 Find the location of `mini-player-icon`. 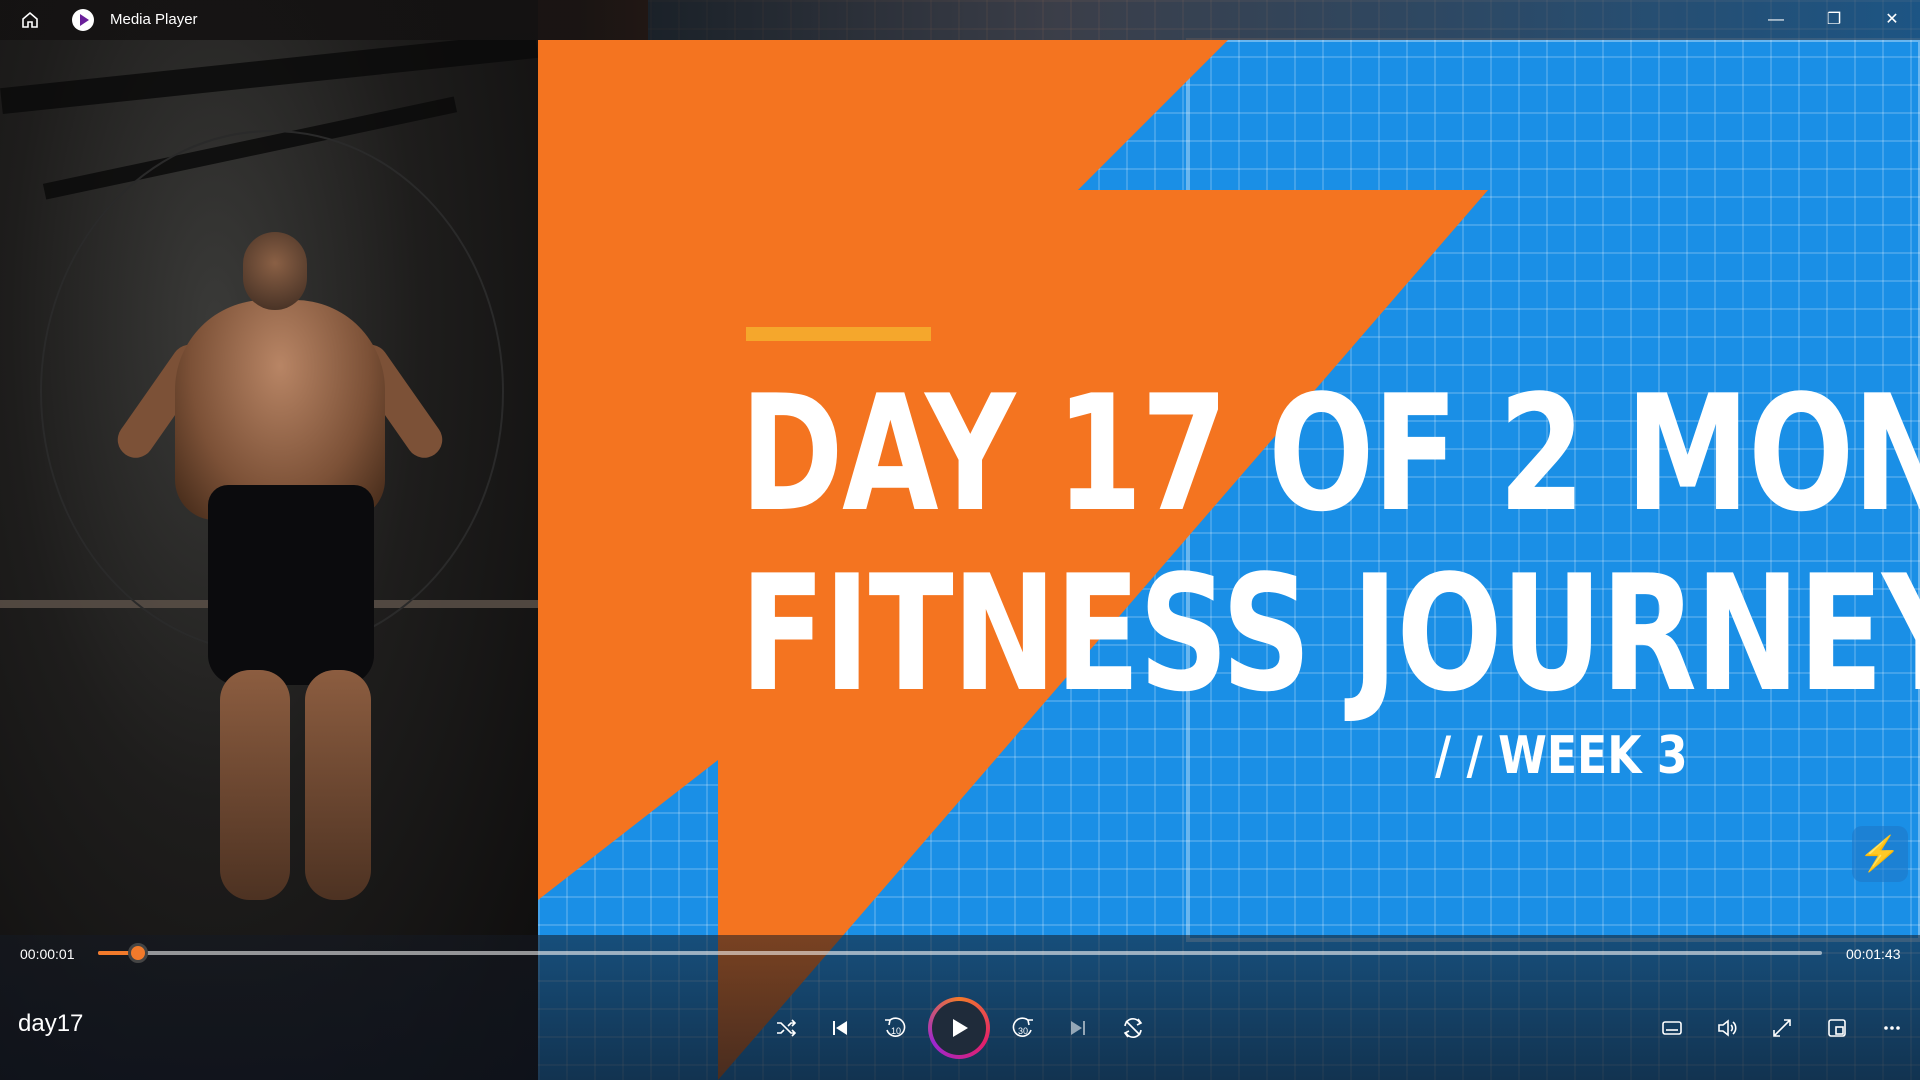

mini-player-icon is located at coordinates (1837, 1028).